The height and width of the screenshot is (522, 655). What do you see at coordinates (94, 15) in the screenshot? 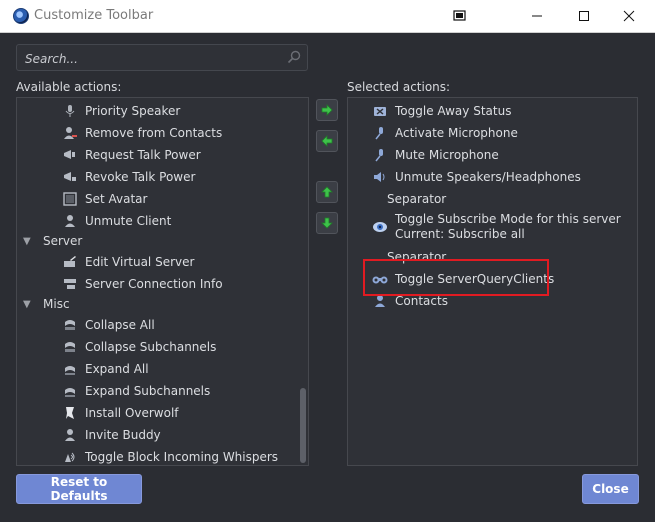
I see `window-title: Customize Toolbar` at bounding box center [94, 15].